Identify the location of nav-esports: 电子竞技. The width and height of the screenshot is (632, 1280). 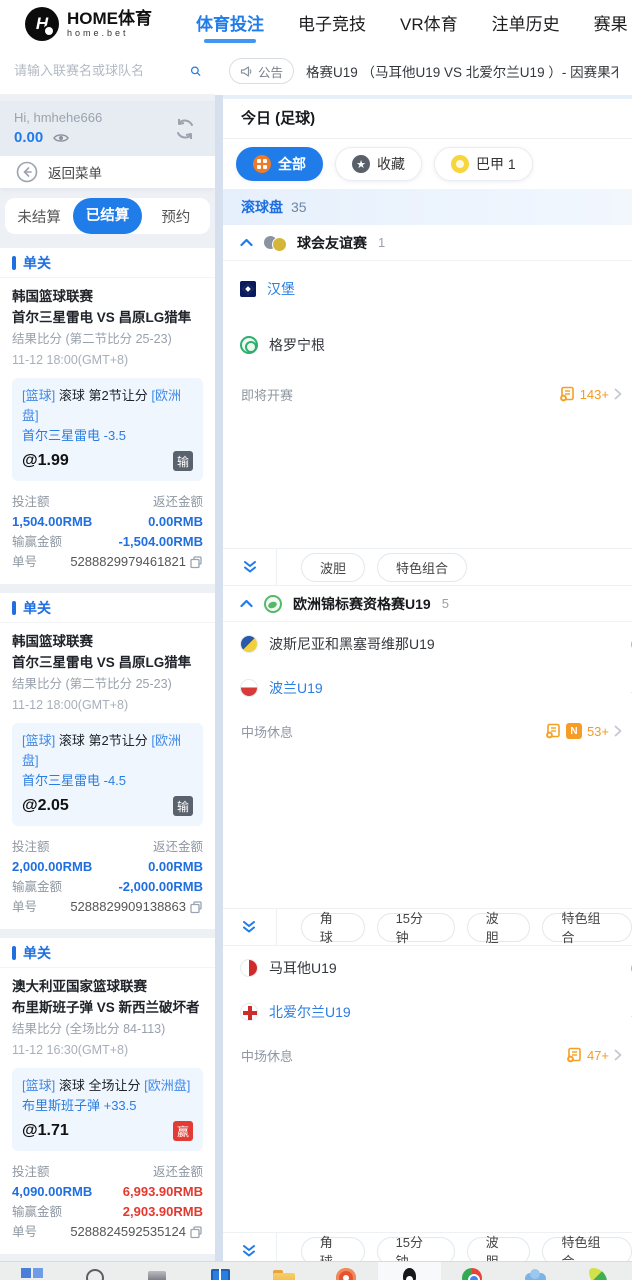
(332, 23).